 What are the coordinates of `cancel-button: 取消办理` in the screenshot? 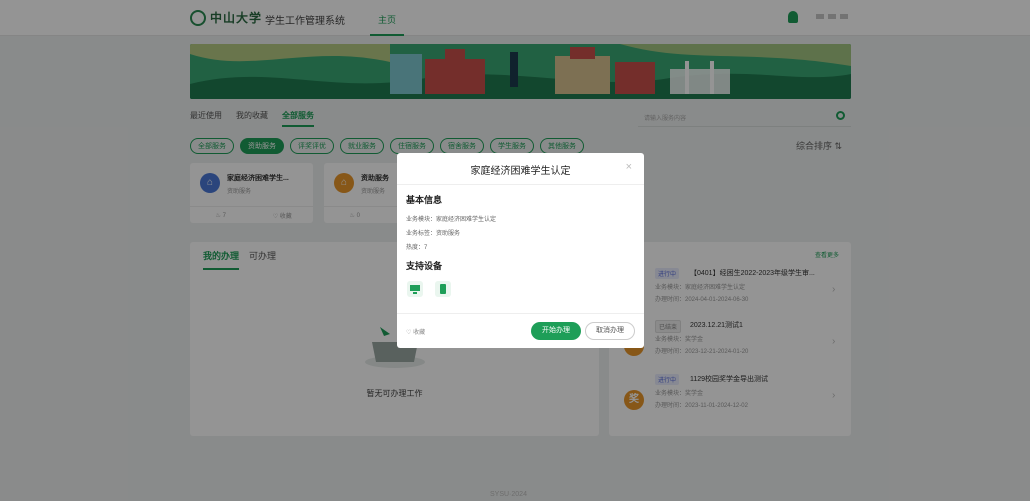 It's located at (610, 331).